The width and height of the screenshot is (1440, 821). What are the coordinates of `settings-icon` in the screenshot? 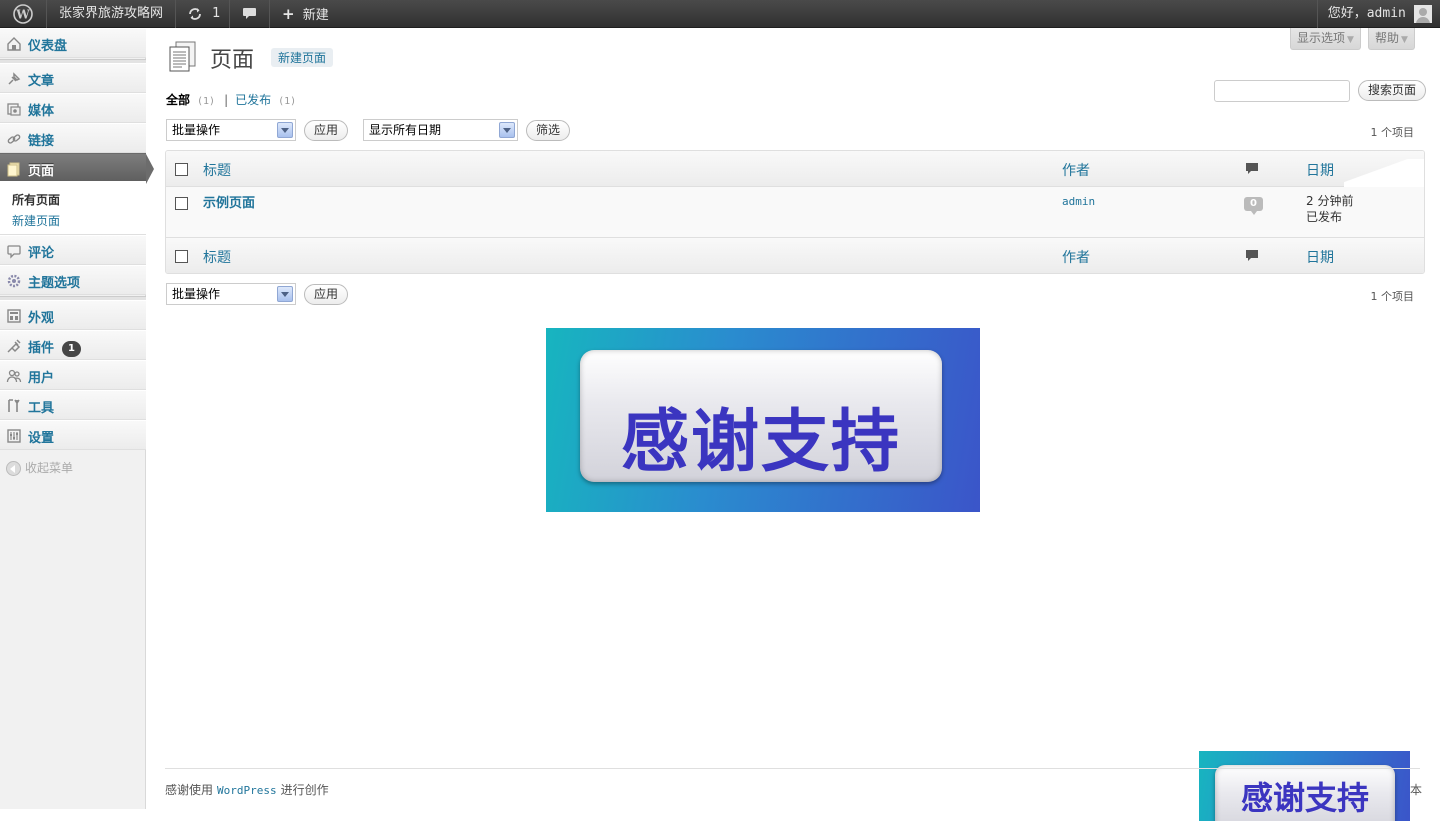 It's located at (14, 436).